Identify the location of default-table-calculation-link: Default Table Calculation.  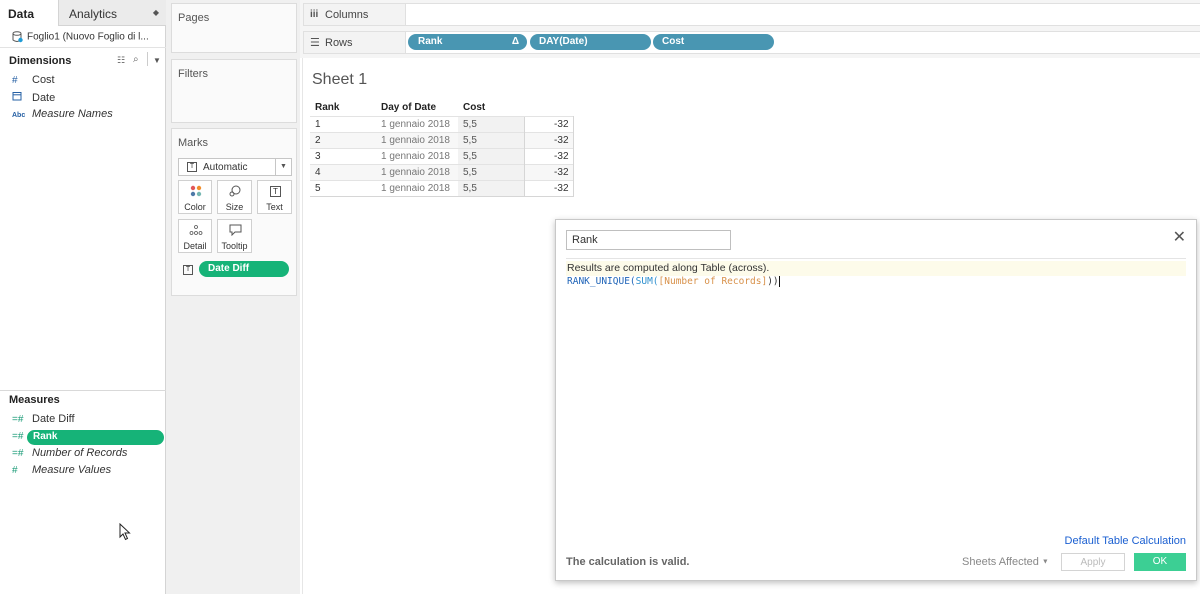
(1125, 541).